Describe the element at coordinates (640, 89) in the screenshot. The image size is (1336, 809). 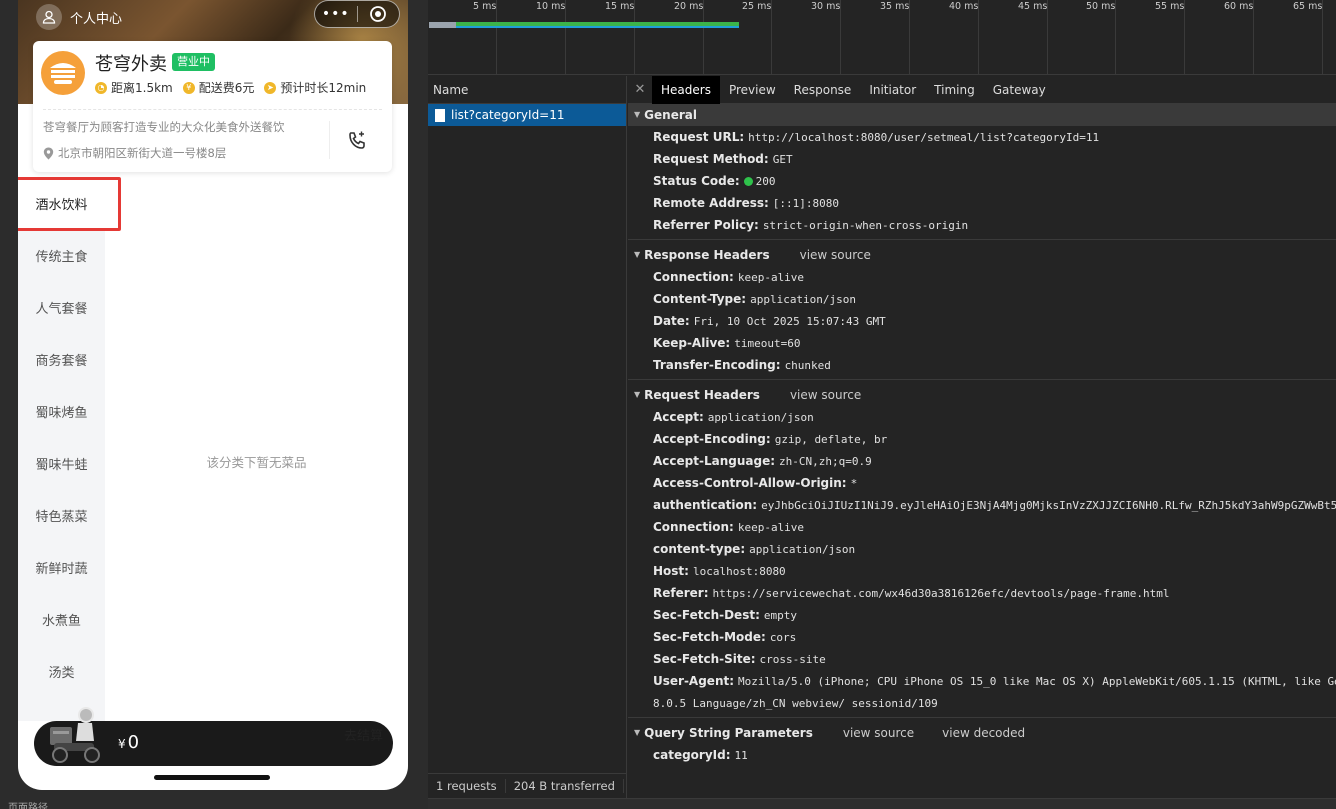
I see `close-icon: ✕` at that location.